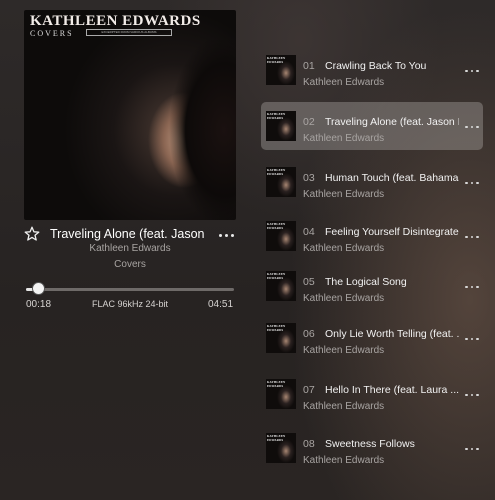 The height and width of the screenshot is (500, 495). Describe the element at coordinates (309, 232) in the screenshot. I see `track-number: 04` at that location.